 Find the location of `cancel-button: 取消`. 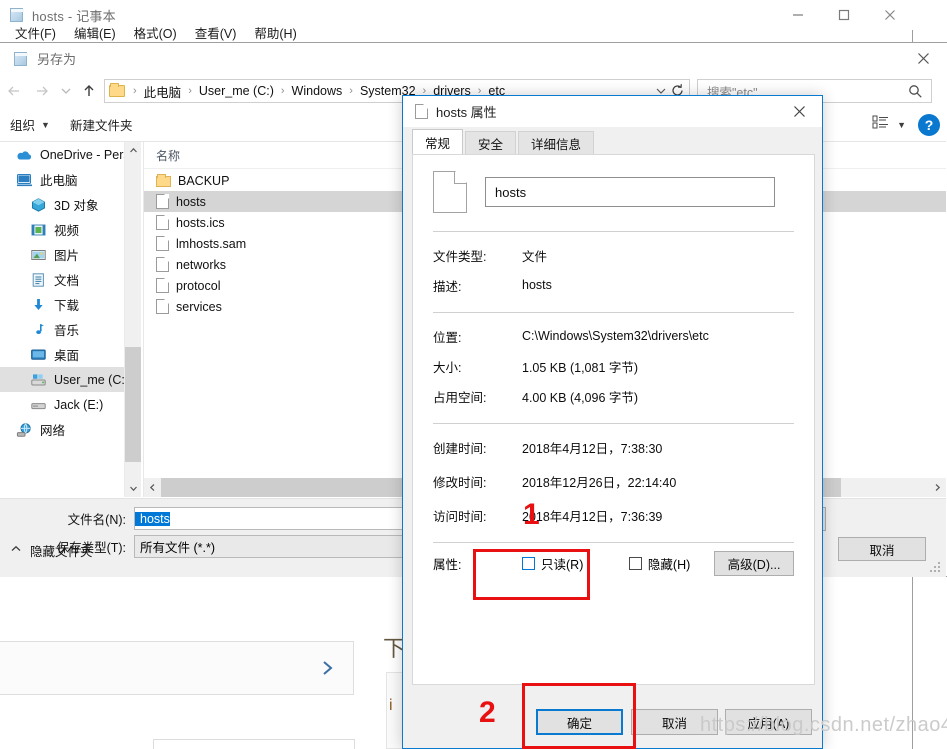

cancel-button: 取消 is located at coordinates (882, 549).